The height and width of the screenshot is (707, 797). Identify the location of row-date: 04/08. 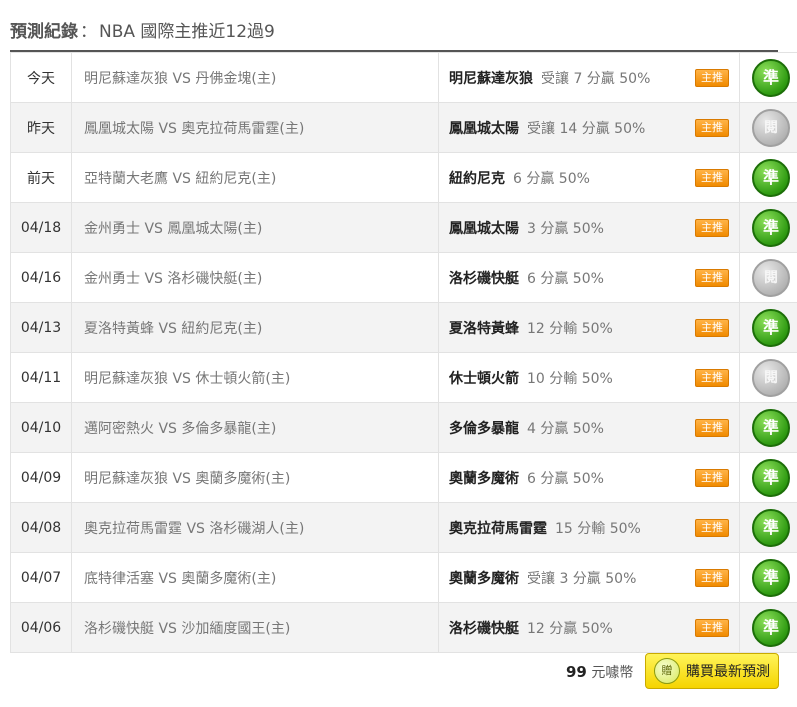
(41, 527).